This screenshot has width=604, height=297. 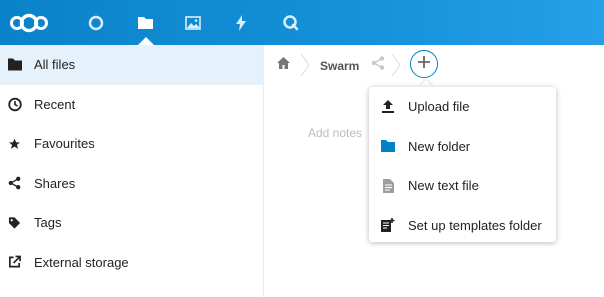 What do you see at coordinates (439, 146) in the screenshot?
I see `menu-item-label: New folder` at bounding box center [439, 146].